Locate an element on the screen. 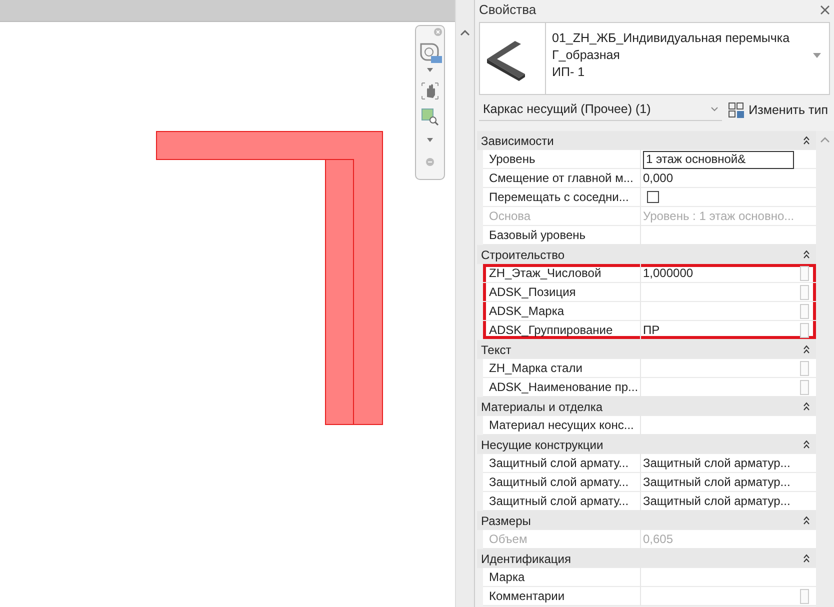 The width and height of the screenshot is (834, 607). property-row: ZH_Марка стали is located at coordinates (649, 368).